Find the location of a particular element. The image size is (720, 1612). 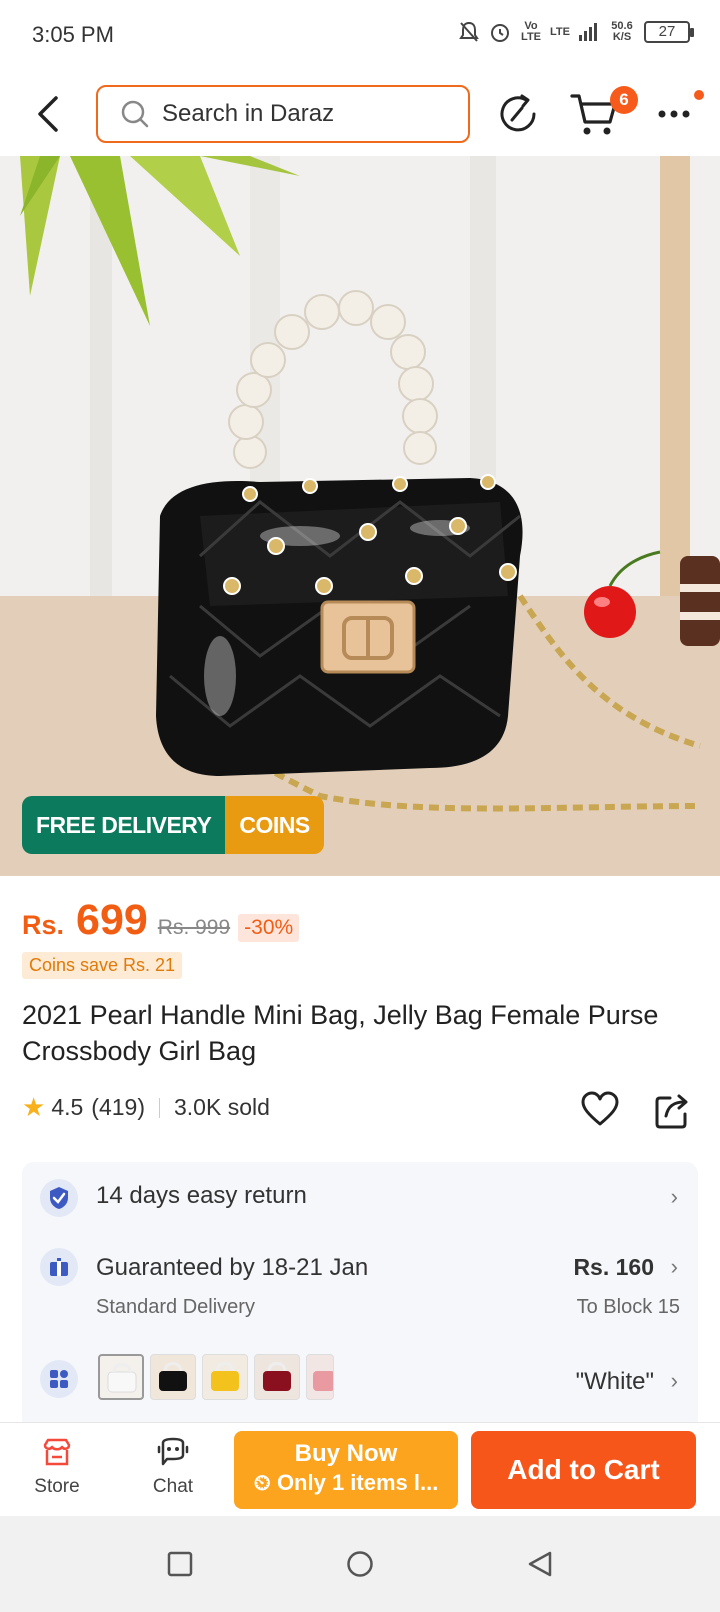

variant-thumb-black is located at coordinates (173, 1377).